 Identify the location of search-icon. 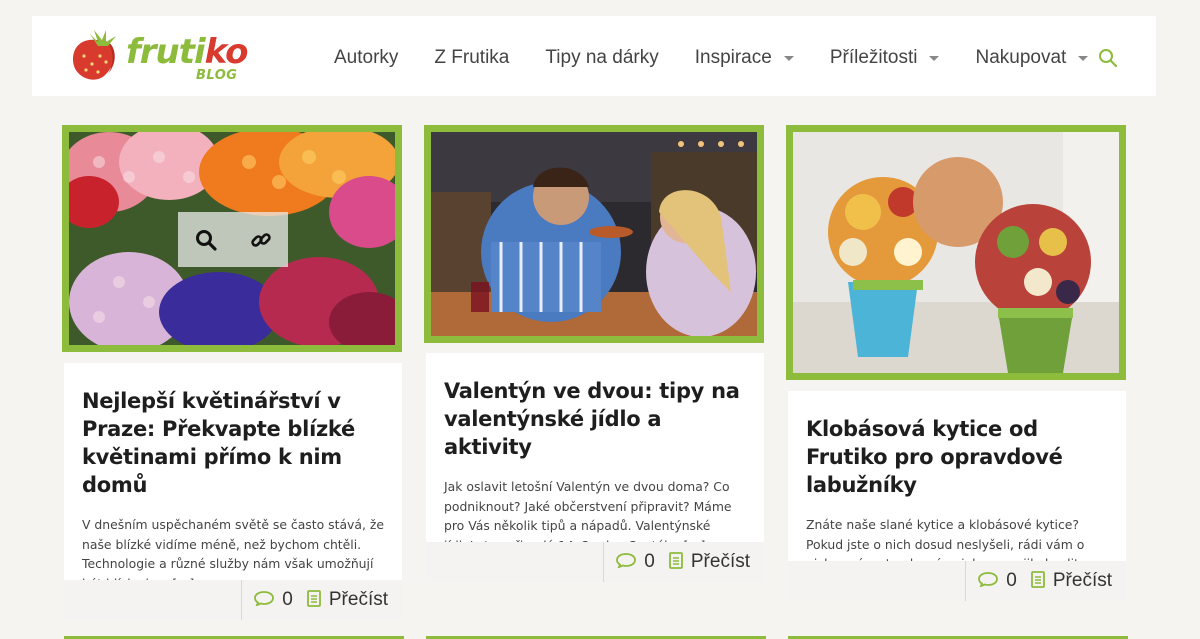
(1108, 58).